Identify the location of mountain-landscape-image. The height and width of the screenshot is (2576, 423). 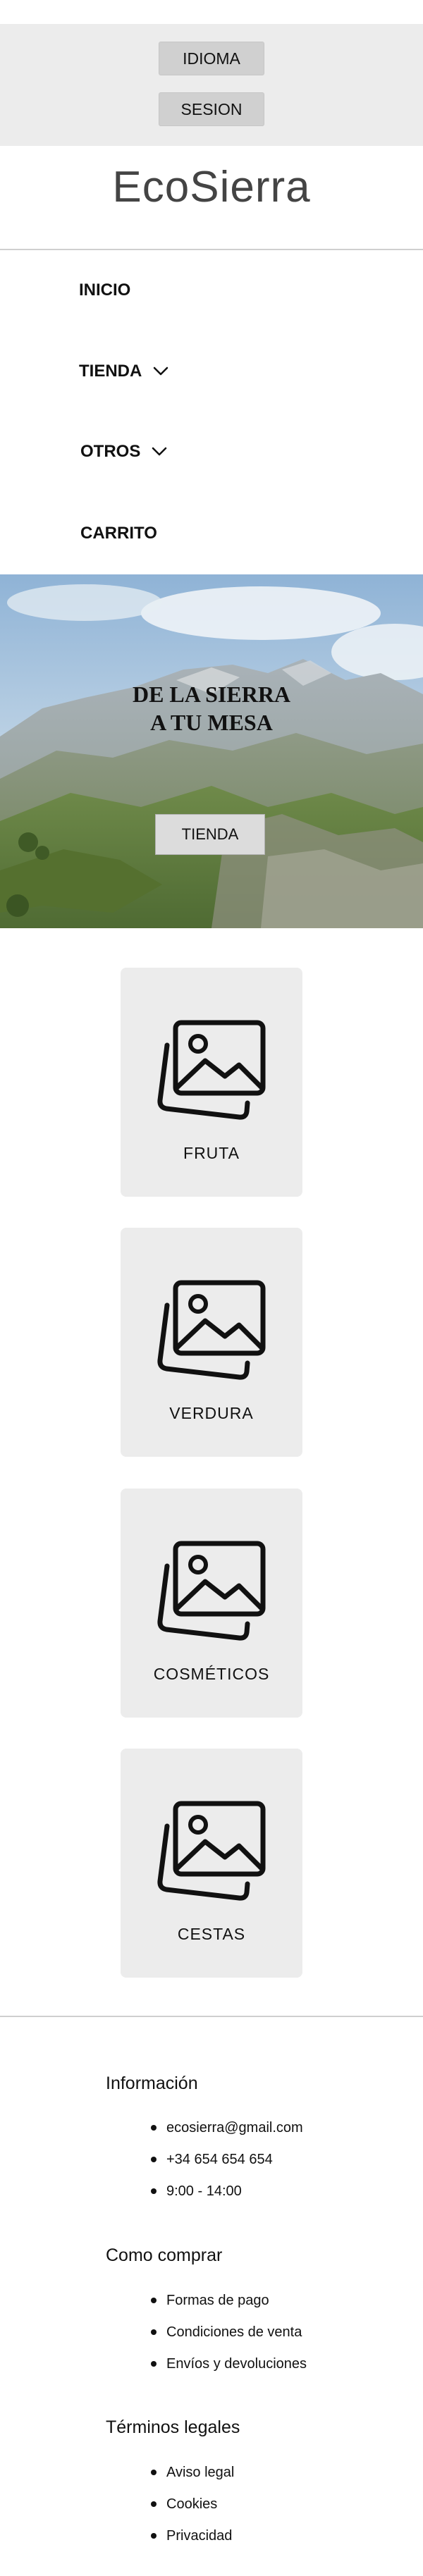
(211, 751).